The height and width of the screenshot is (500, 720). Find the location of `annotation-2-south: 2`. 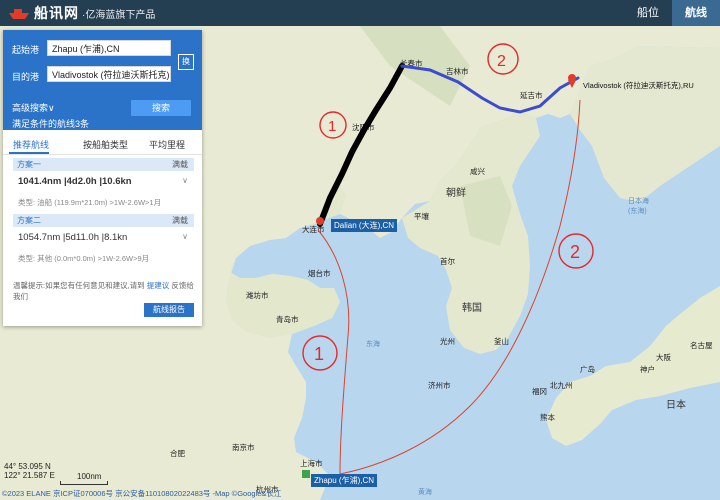

annotation-2-south: 2 is located at coordinates (575, 252).